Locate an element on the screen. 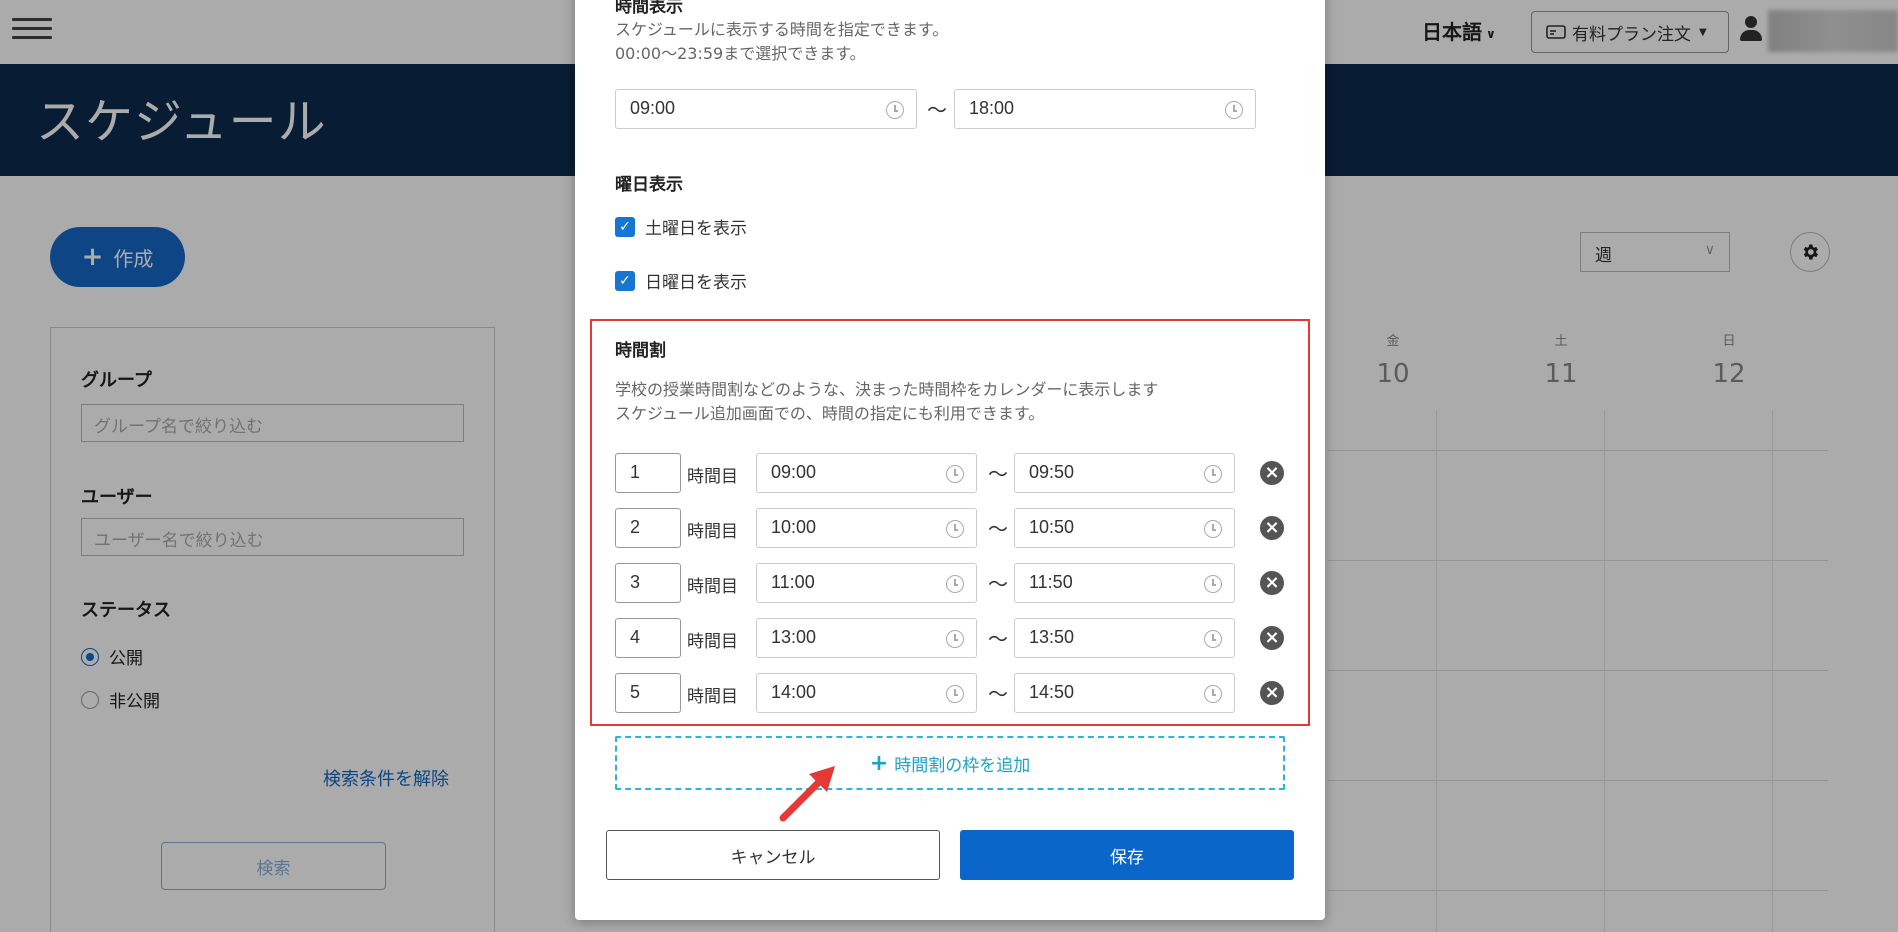  period-number-input: 1 is located at coordinates (648, 473).